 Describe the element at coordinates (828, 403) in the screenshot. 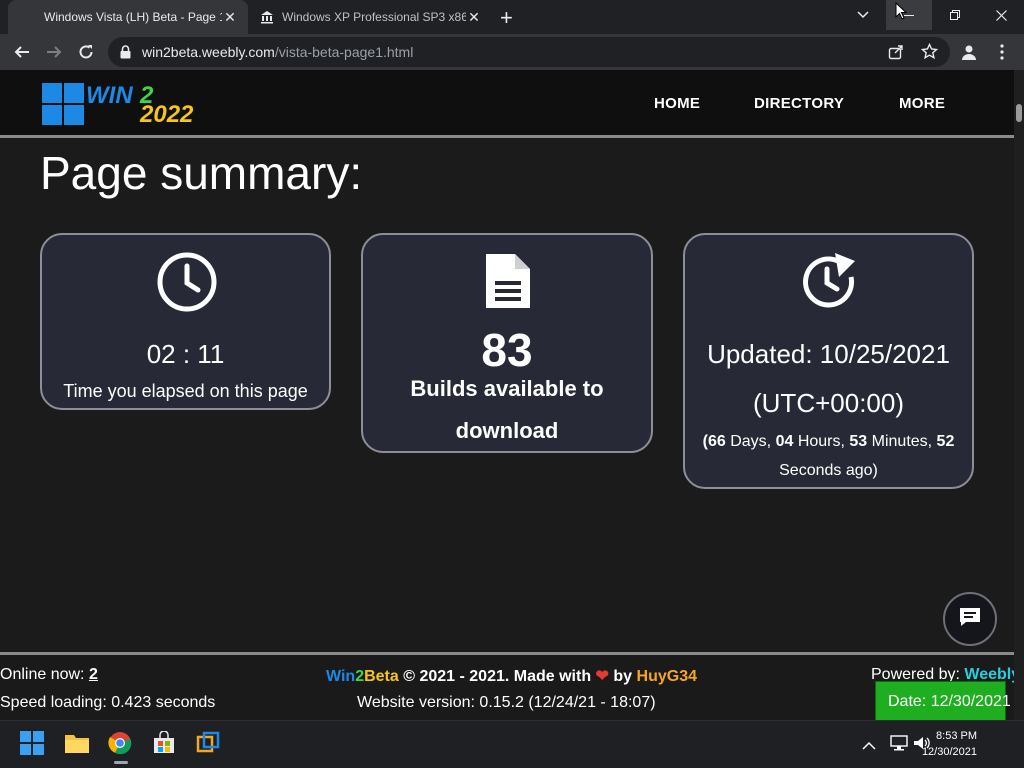

I see `updated-timezone: (UTC+00:00)` at that location.